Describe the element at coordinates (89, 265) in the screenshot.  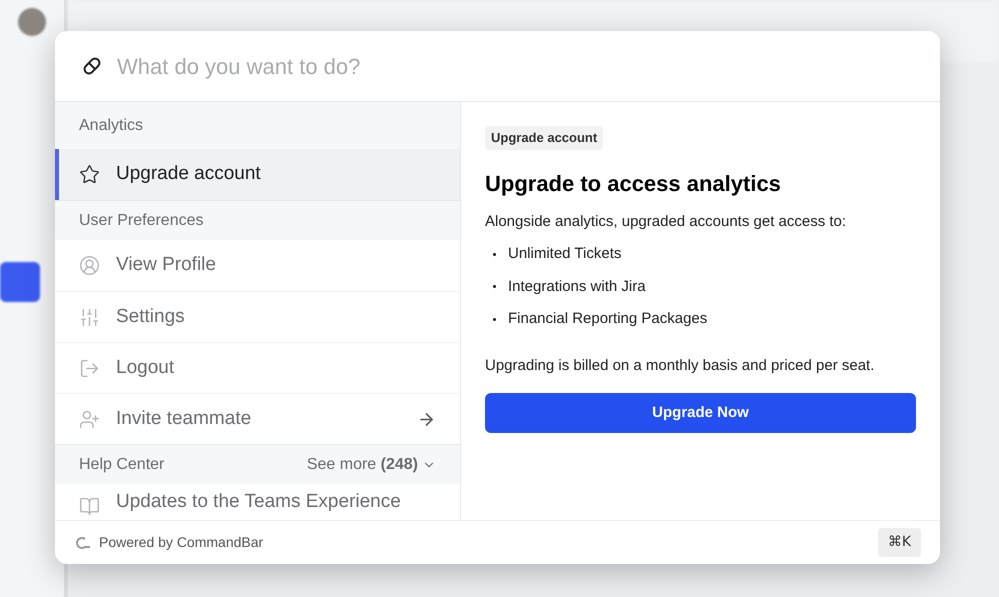
I see `user-circle-icon` at that location.